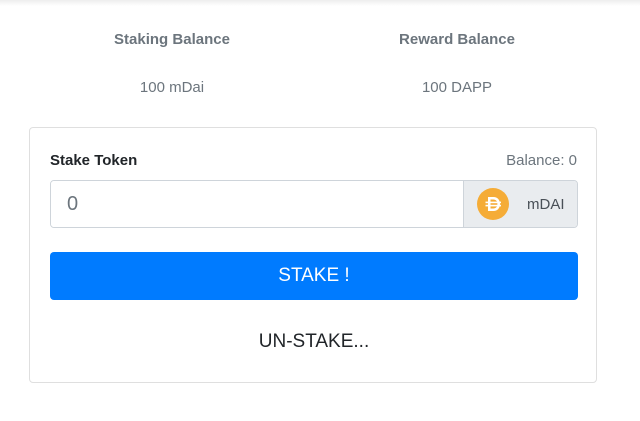 The width and height of the screenshot is (640, 421). Describe the element at coordinates (546, 204) in the screenshot. I see `token-symbol: mDAI` at that location.